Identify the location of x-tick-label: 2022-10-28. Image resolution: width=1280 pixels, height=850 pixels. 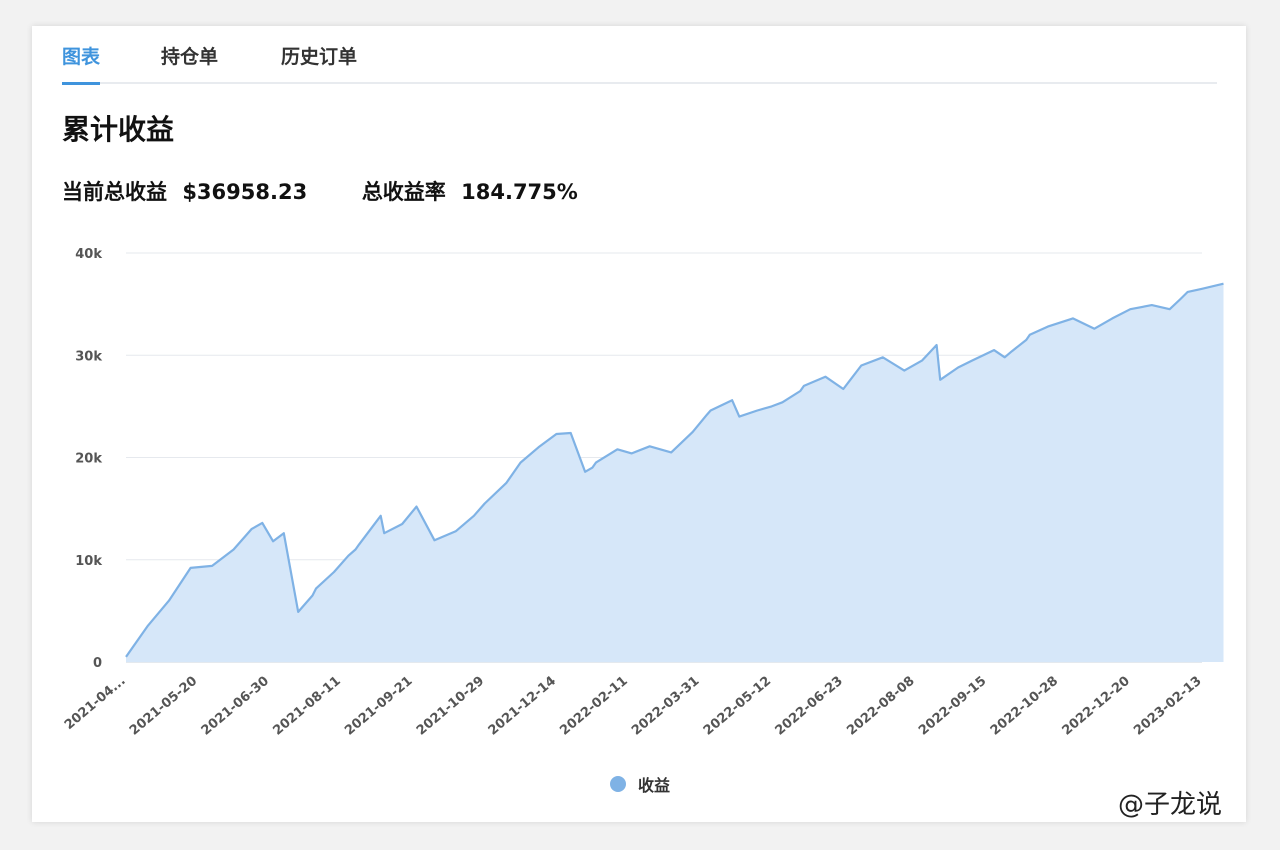
(1024, 706).